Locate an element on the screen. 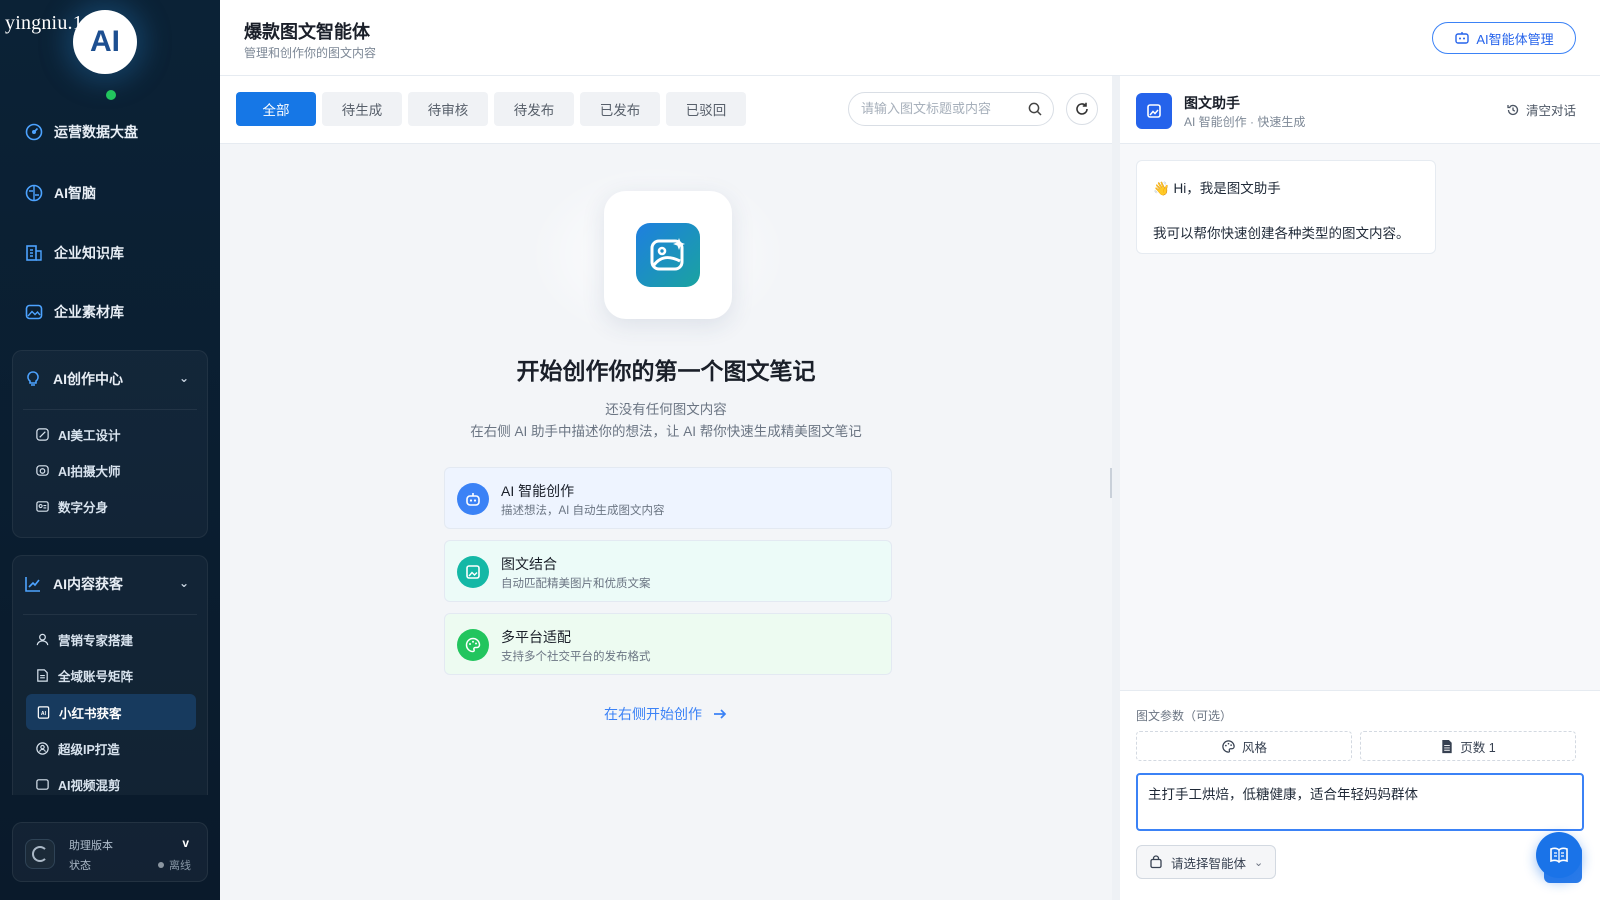 Image resolution: width=1600 pixels, height=900 pixels. style-button: 风格 is located at coordinates (1244, 746).